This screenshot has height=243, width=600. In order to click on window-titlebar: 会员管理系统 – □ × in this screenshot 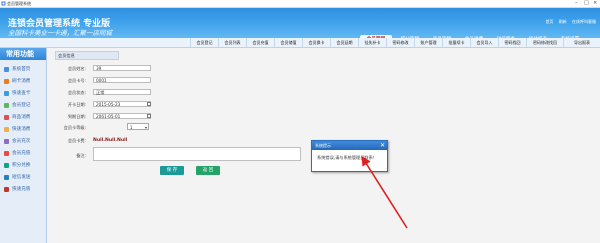, I will do `click(300, 4)`.